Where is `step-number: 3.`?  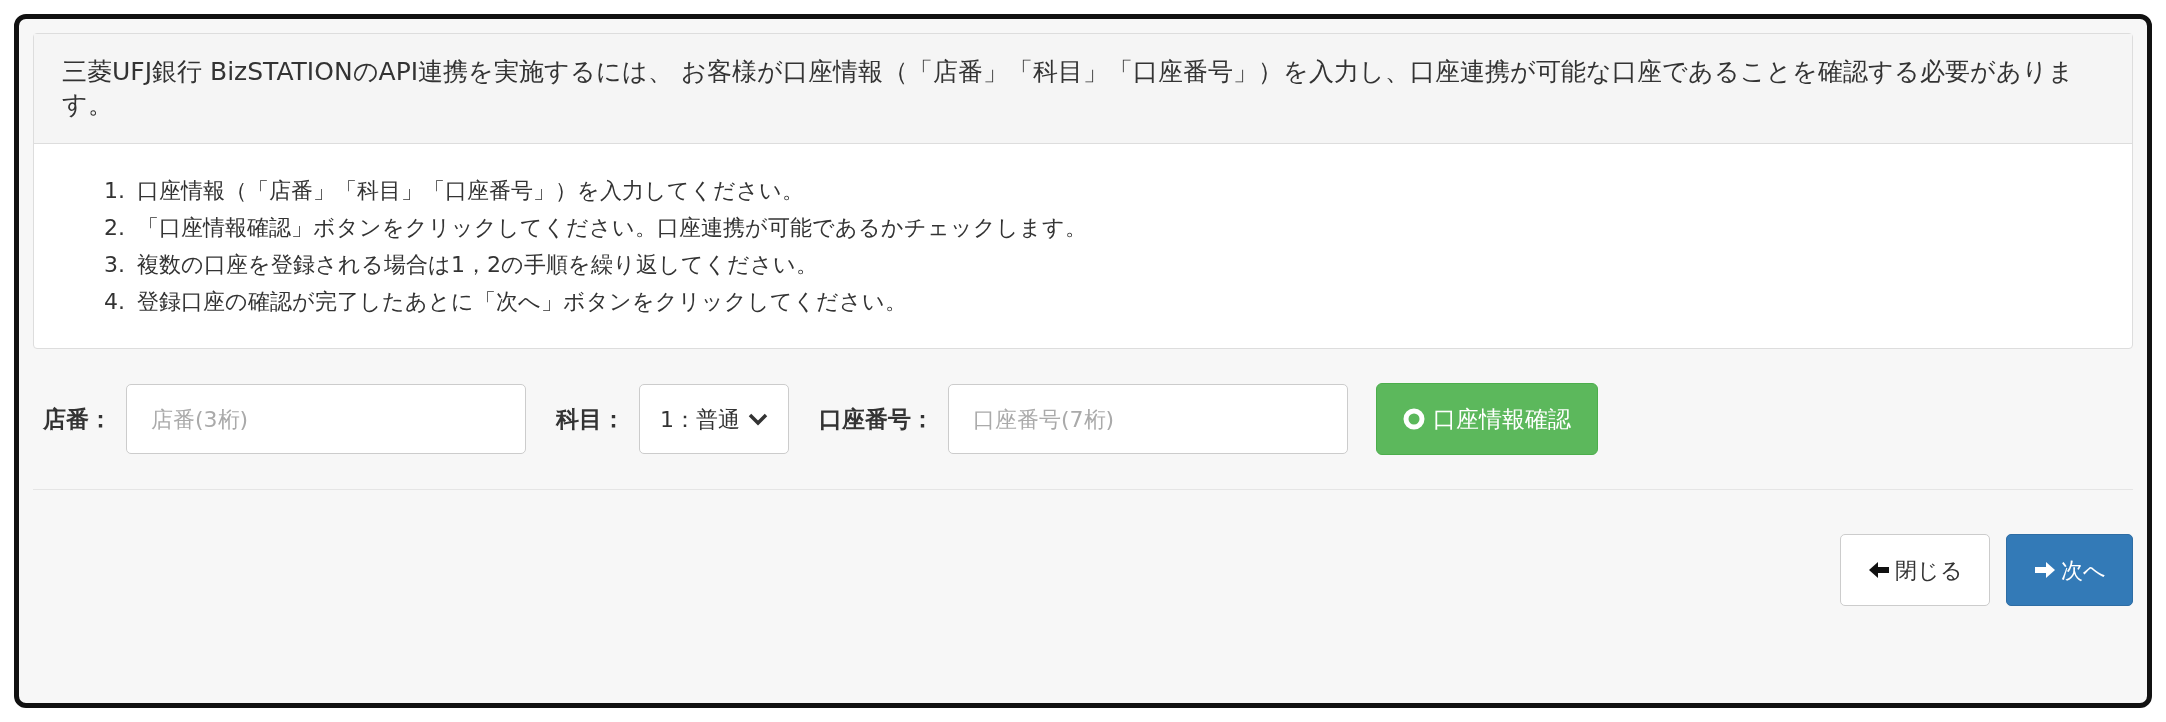 step-number: 3. is located at coordinates (114, 265).